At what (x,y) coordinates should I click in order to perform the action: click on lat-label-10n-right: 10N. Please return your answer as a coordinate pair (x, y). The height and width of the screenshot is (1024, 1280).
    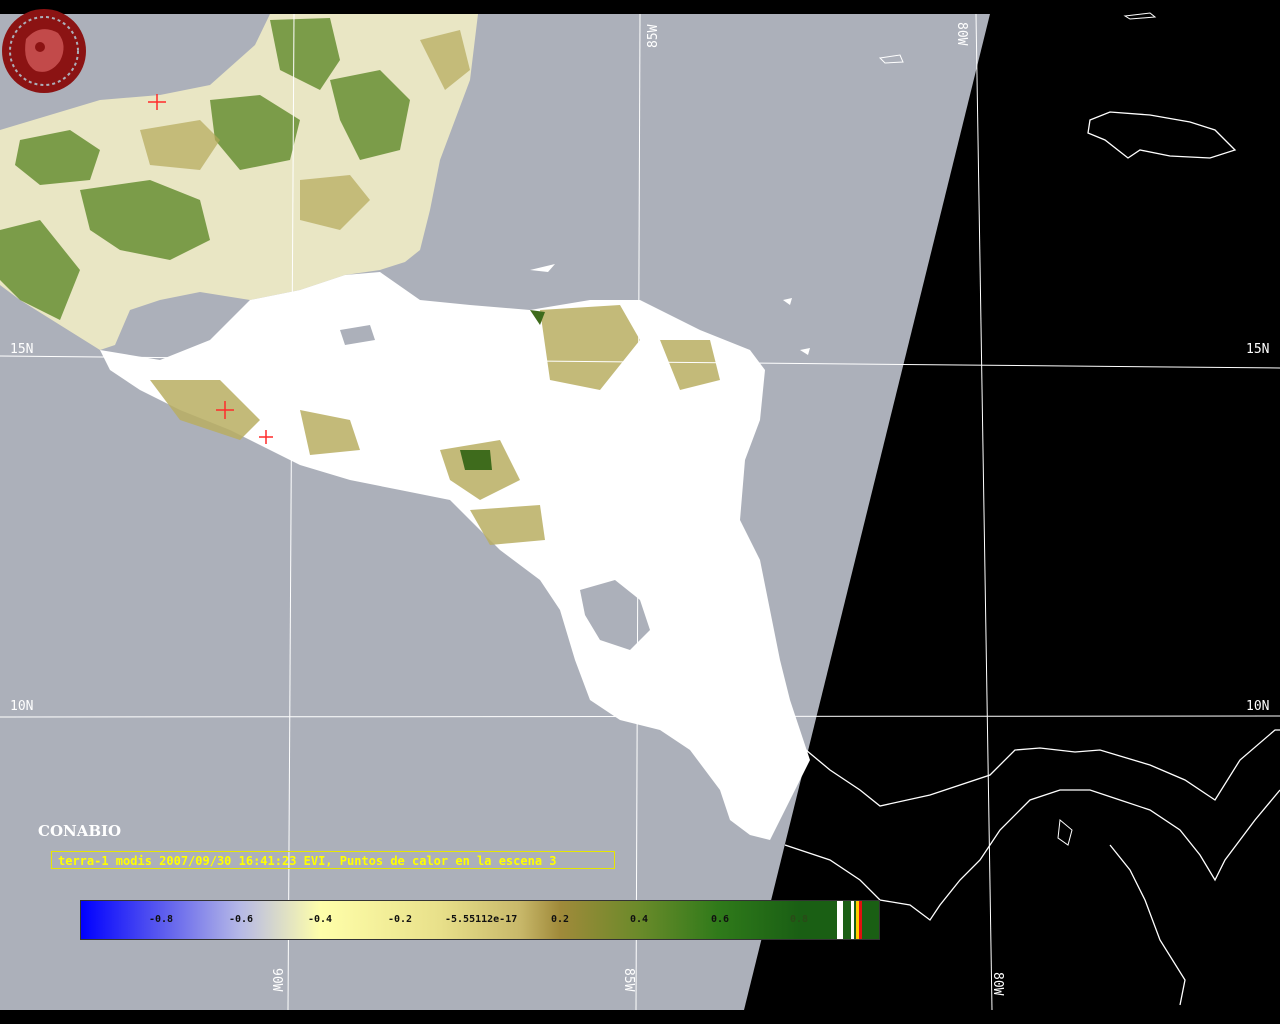
    Looking at the image, I should click on (1258, 706).